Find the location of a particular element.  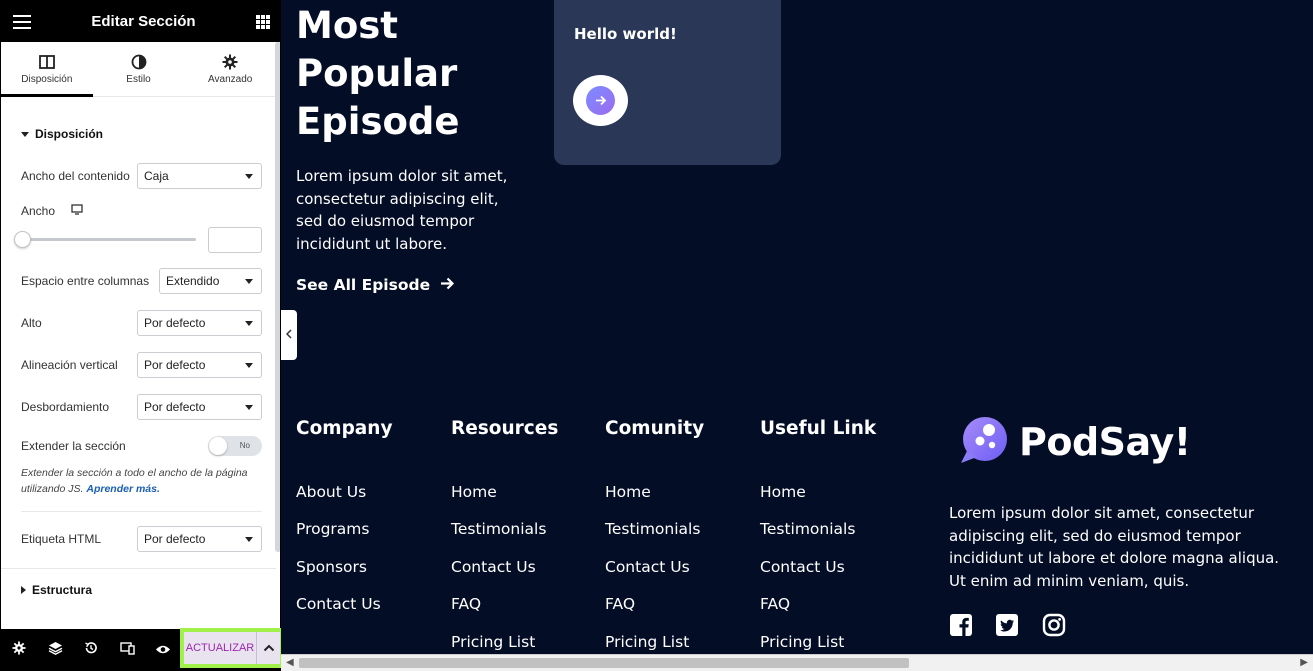

html-tag-label: Etiqueta HTML is located at coordinates (61, 539).